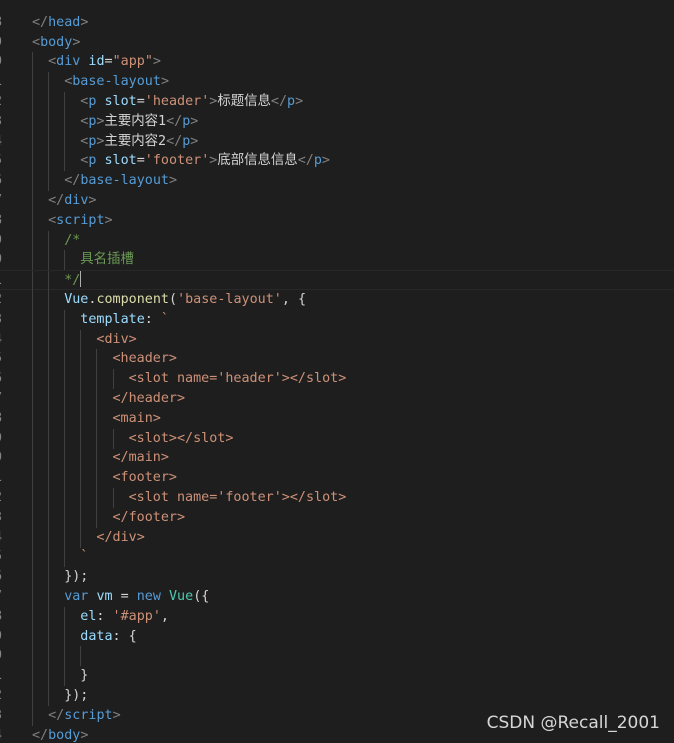  I want to click on code-line: 1 */, so click(337, 281).